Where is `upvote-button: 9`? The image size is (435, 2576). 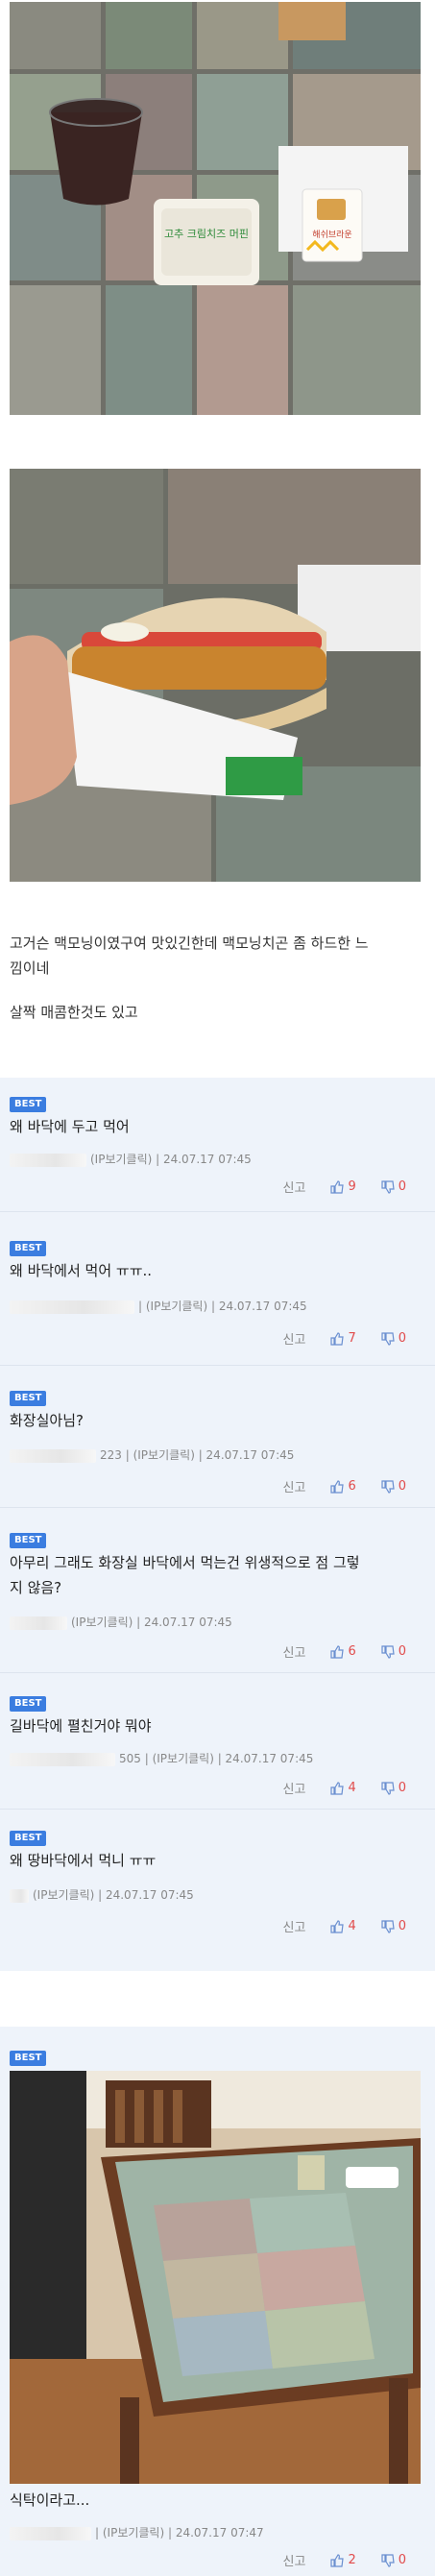
upvote-button: 9 is located at coordinates (343, 1187).